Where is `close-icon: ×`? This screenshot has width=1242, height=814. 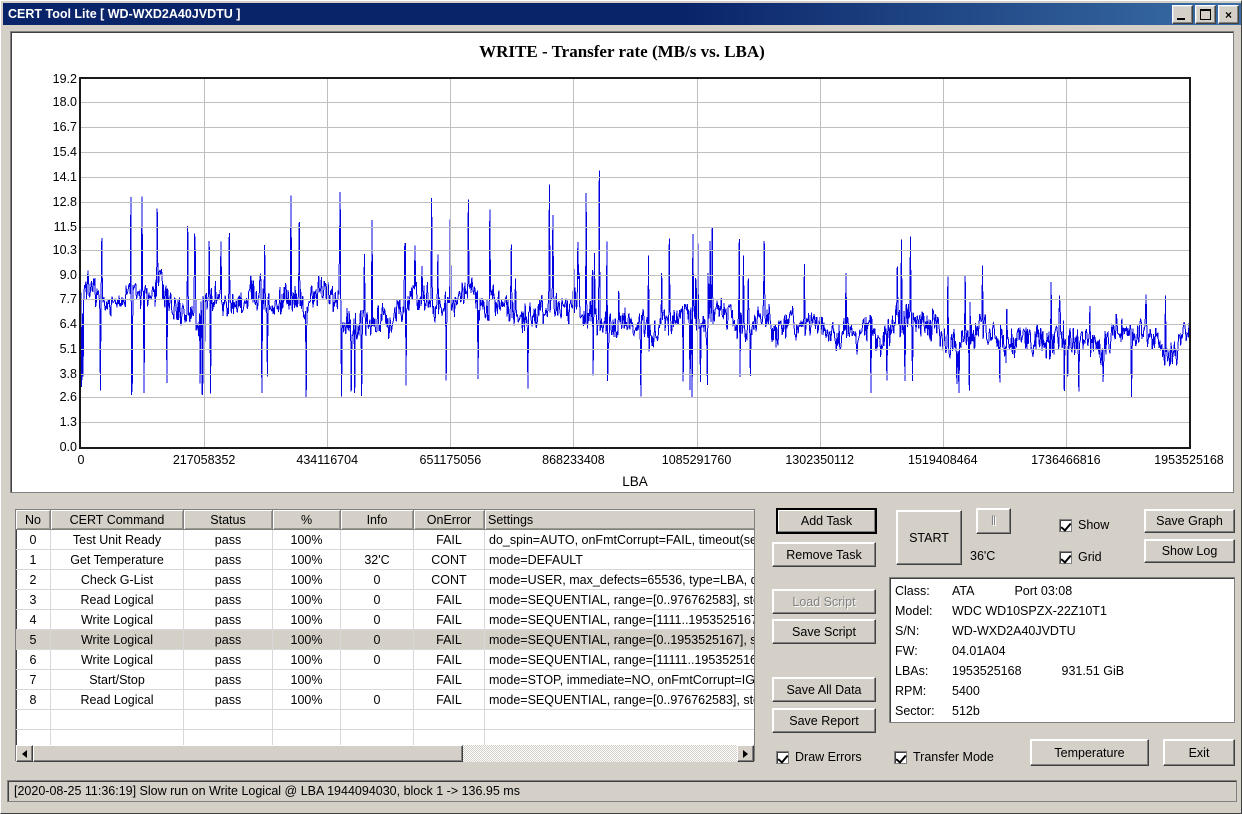
close-icon: × is located at coordinates (1228, 14).